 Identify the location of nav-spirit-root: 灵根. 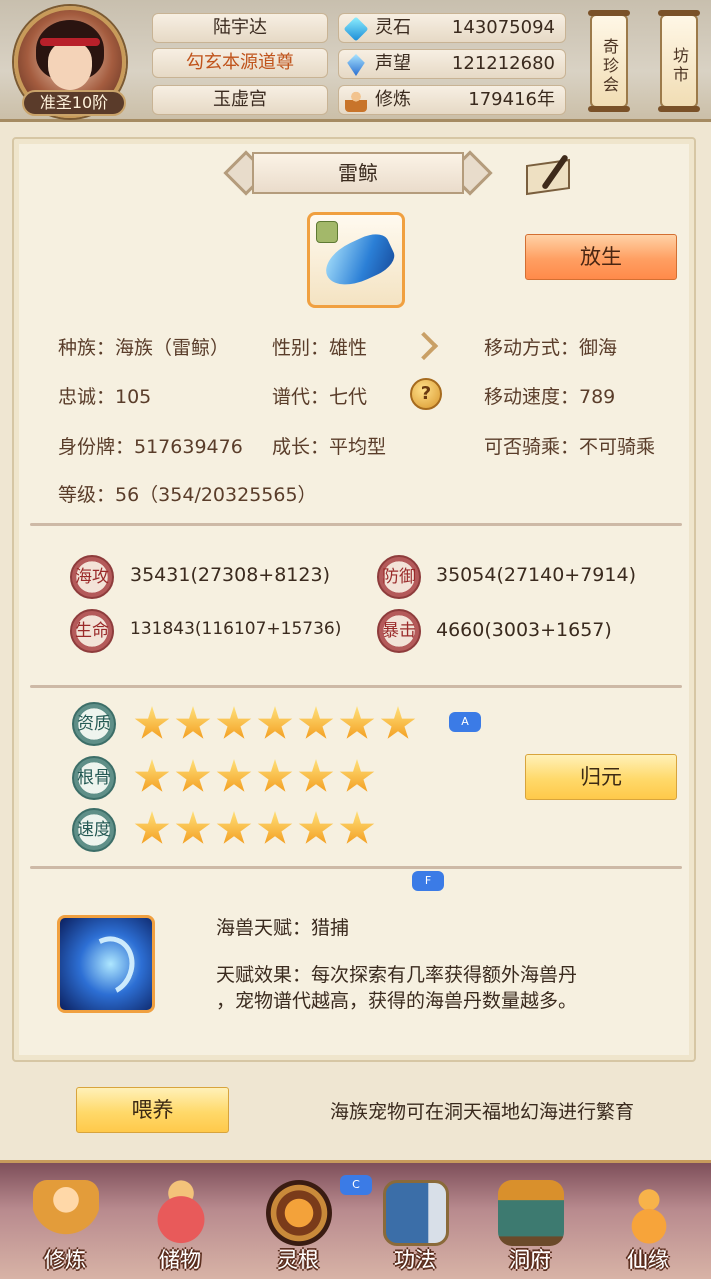
(298, 1221).